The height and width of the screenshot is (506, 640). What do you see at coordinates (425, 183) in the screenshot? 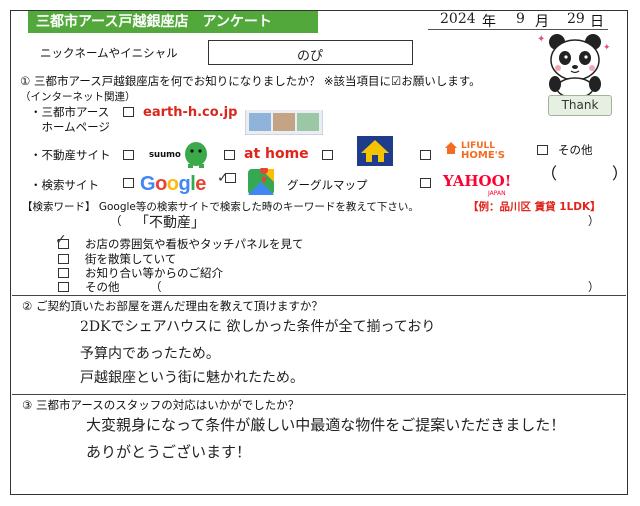
I see `checkbox-yahoo` at bounding box center [425, 183].